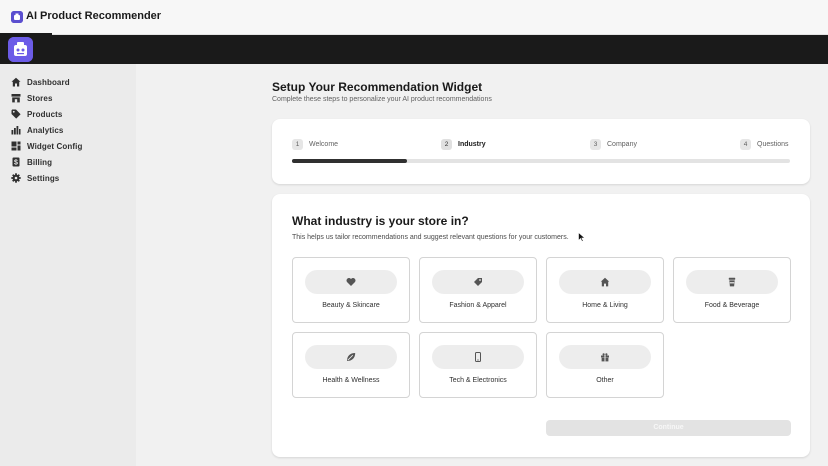 The width and height of the screenshot is (828, 466). Describe the element at coordinates (16, 130) in the screenshot. I see `bar-chart-icon` at that location.